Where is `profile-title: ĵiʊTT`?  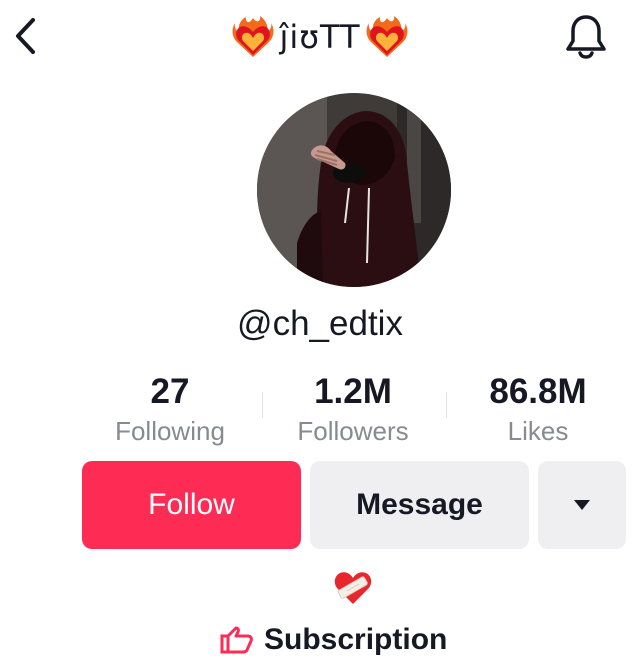 profile-title: ĵiʊTT is located at coordinates (320, 37).